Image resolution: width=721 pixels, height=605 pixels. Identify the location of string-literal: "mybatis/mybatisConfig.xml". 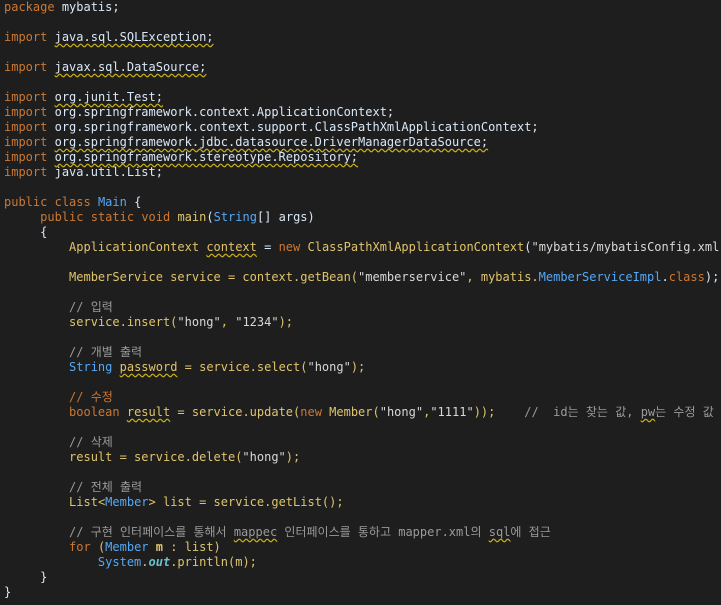
(626, 247).